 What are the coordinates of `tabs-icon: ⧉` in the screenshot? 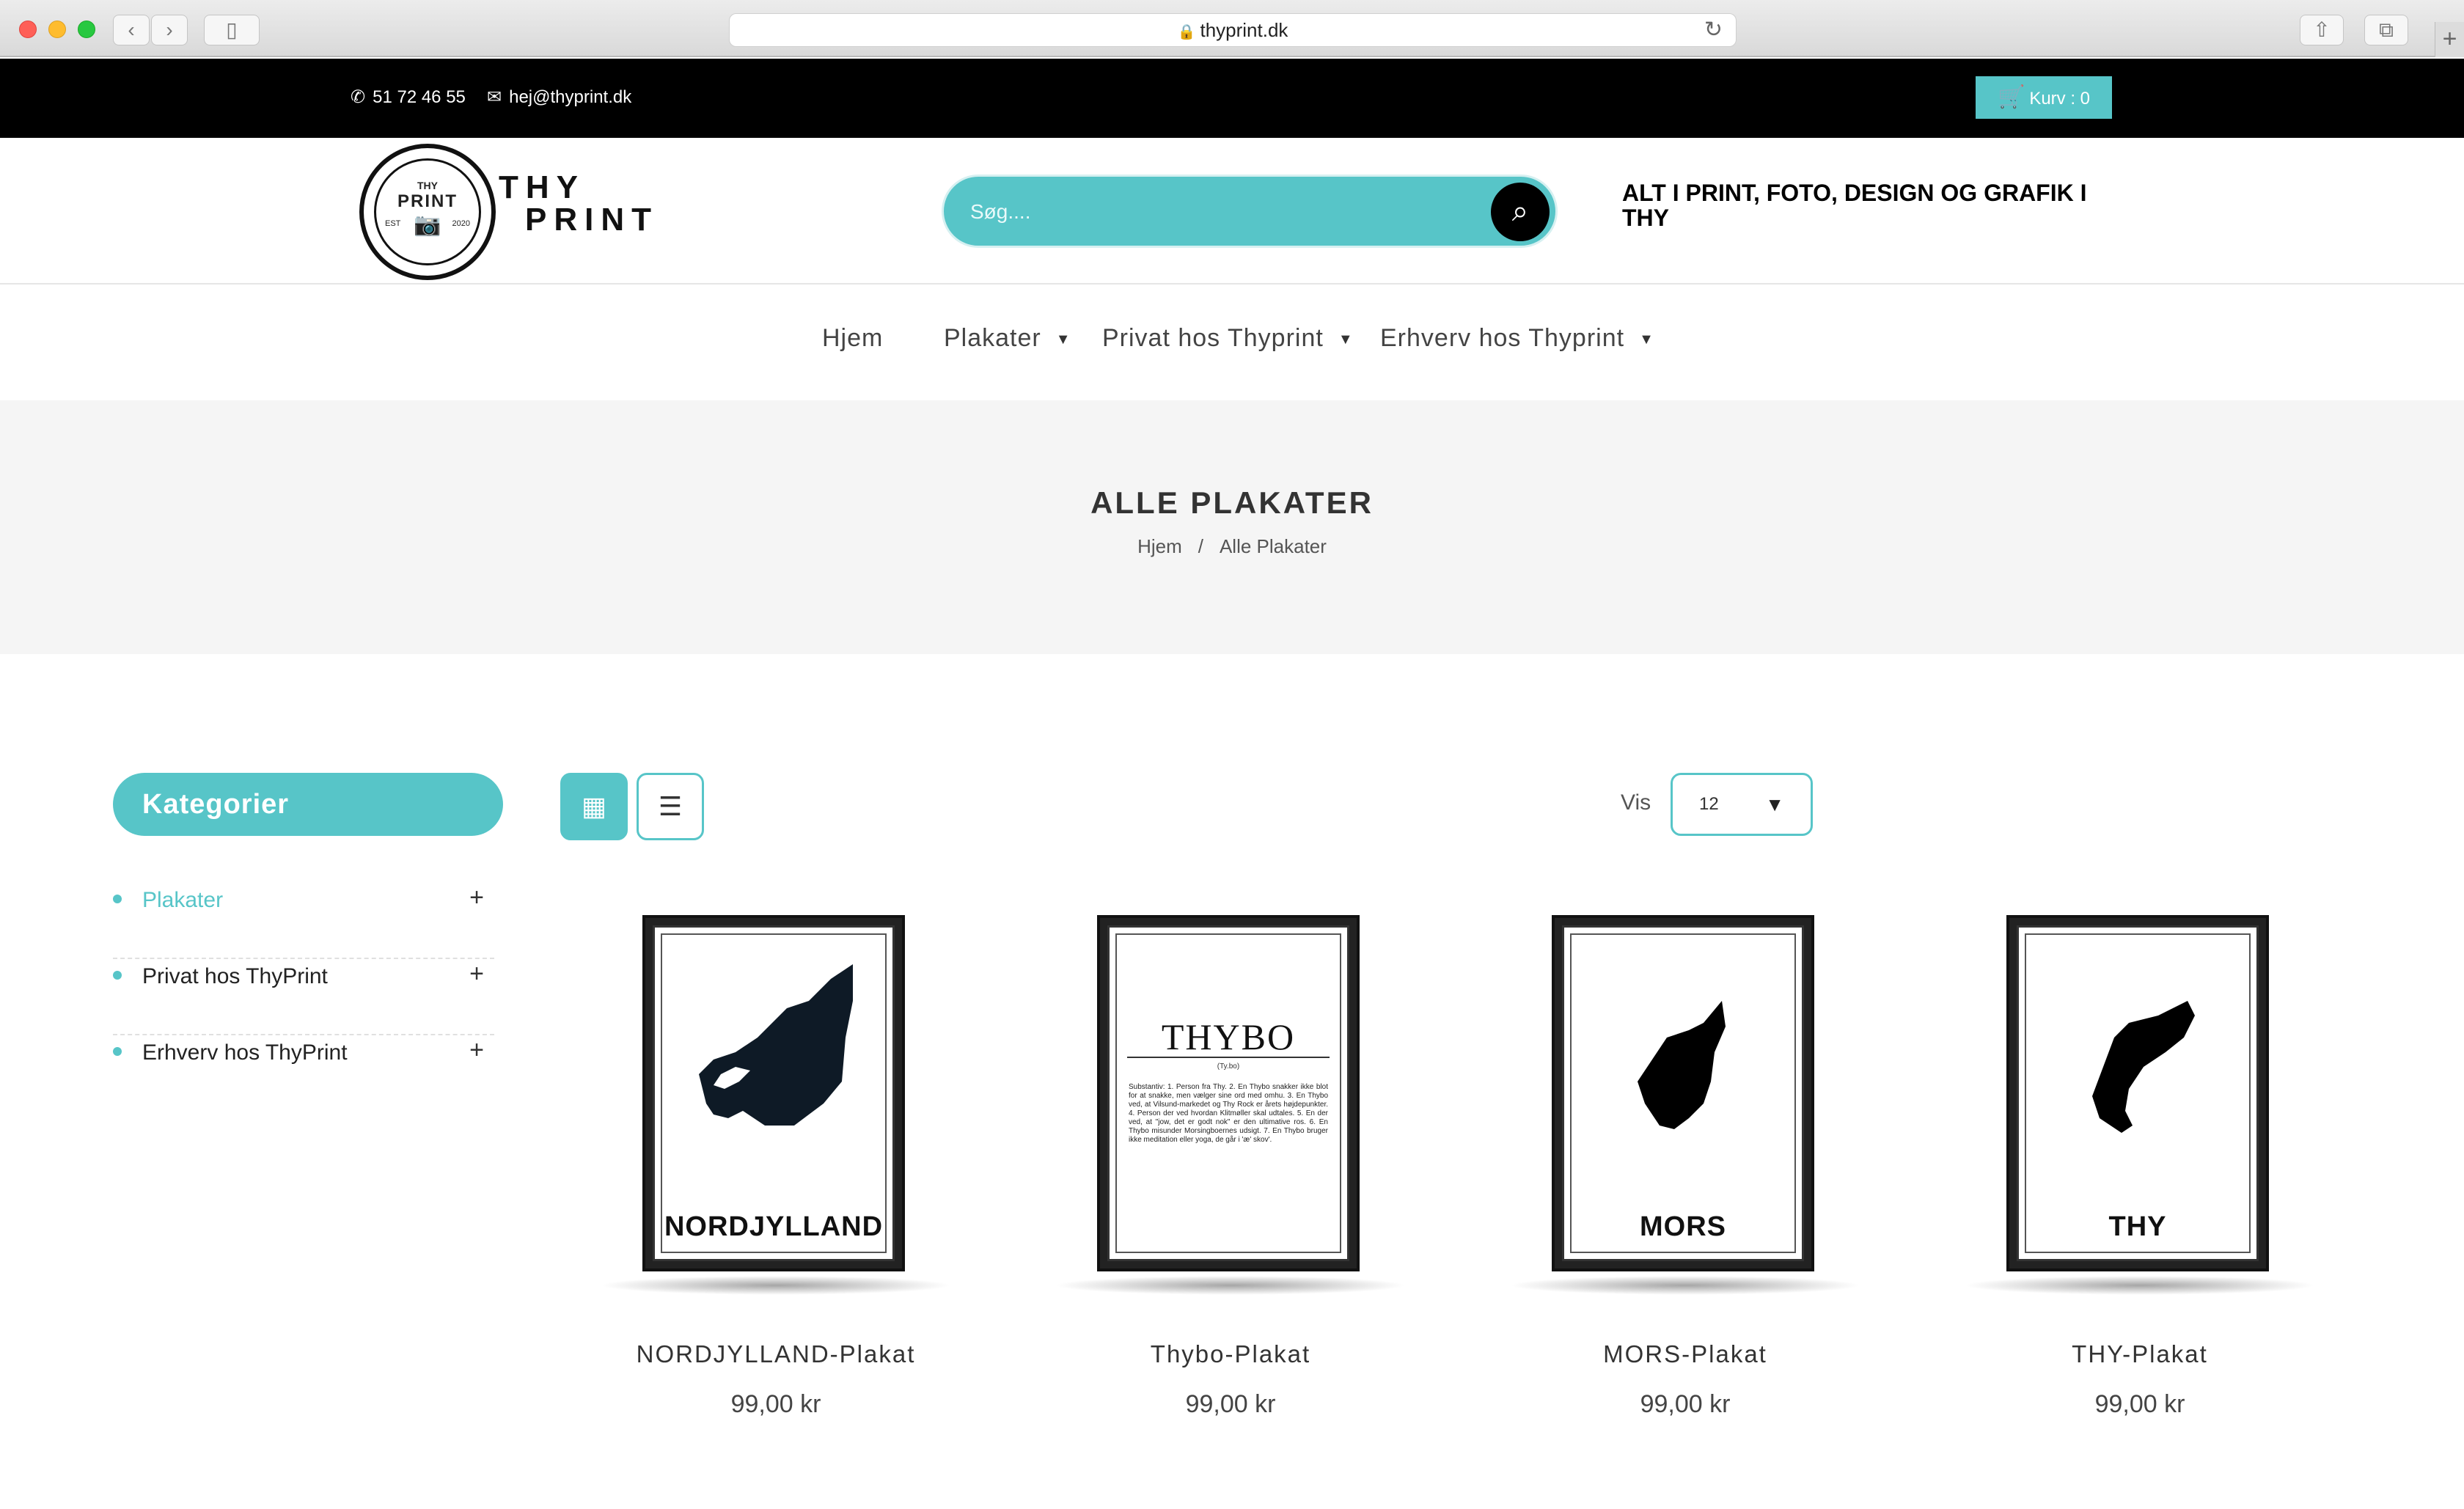 It's located at (2386, 30).